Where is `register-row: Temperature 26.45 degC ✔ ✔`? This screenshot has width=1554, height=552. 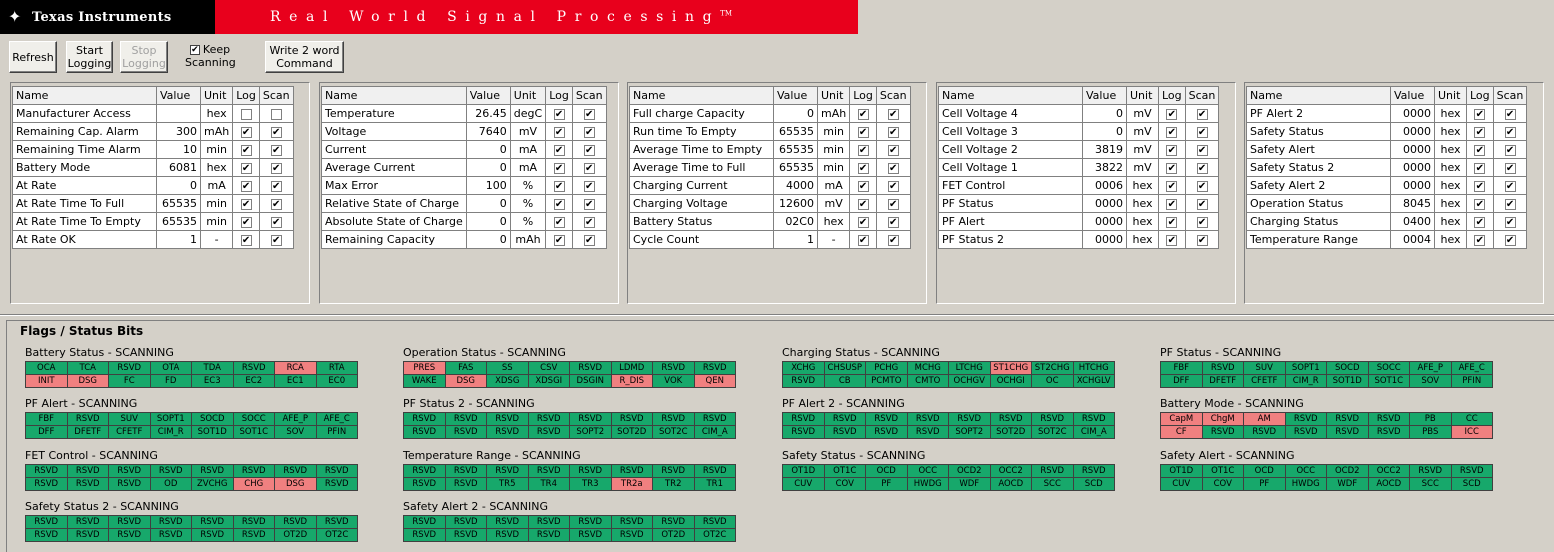 register-row: Temperature 26.45 degC ✔ ✔ is located at coordinates (464, 113).